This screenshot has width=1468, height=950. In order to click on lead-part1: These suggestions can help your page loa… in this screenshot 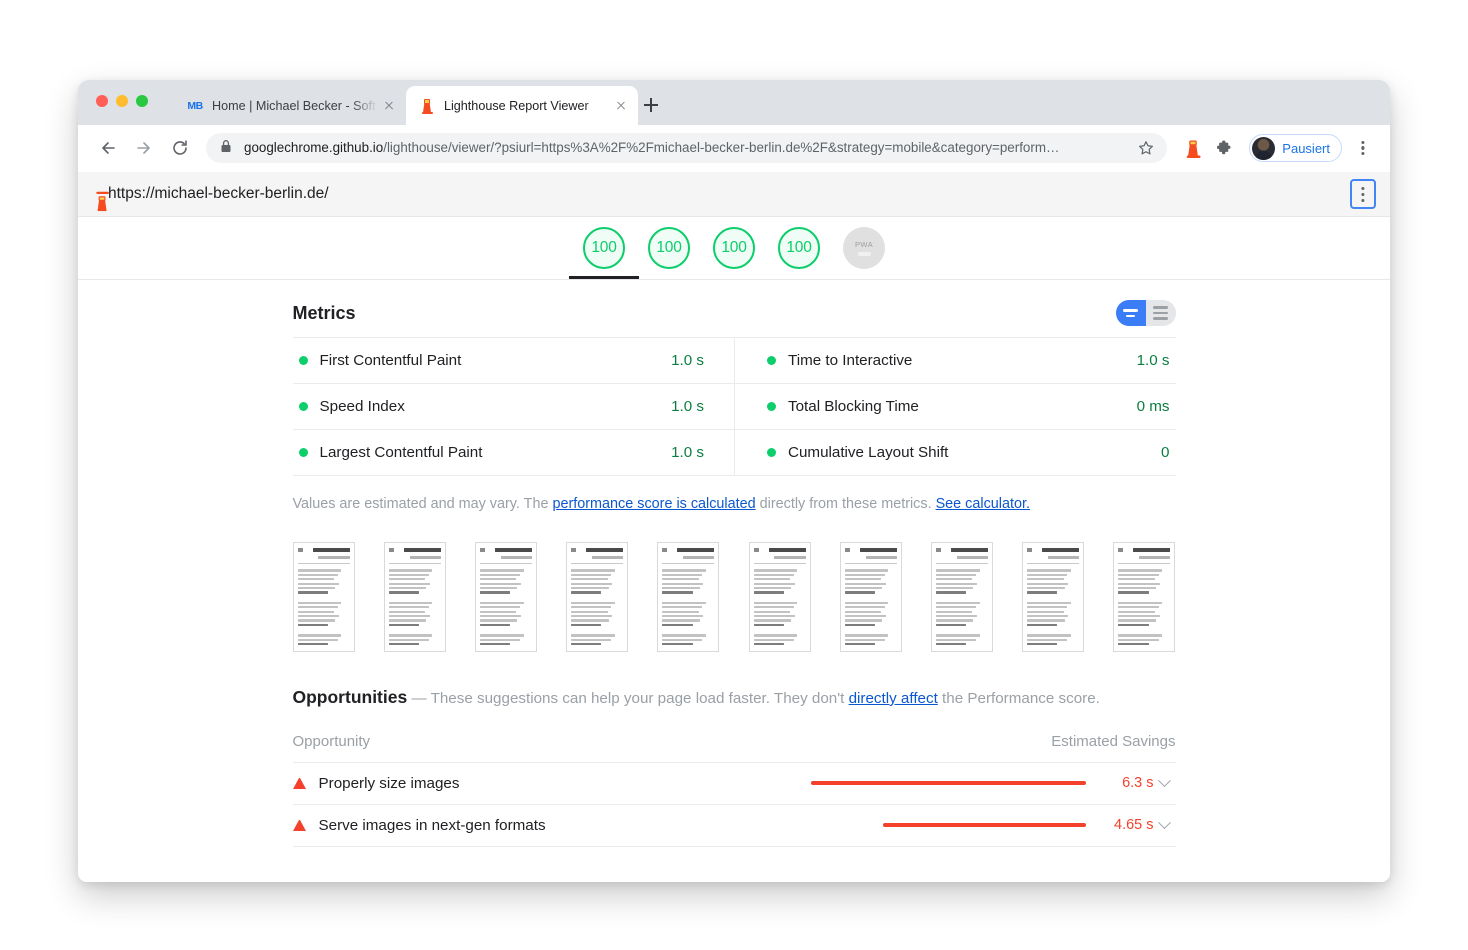, I will do `click(639, 698)`.